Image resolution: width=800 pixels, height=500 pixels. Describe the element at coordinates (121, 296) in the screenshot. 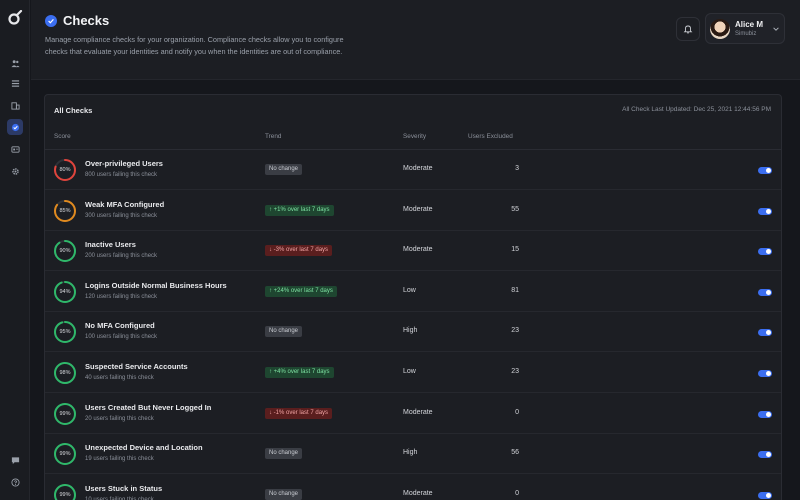

I see `failing-users-count: 120 users failing this check` at that location.